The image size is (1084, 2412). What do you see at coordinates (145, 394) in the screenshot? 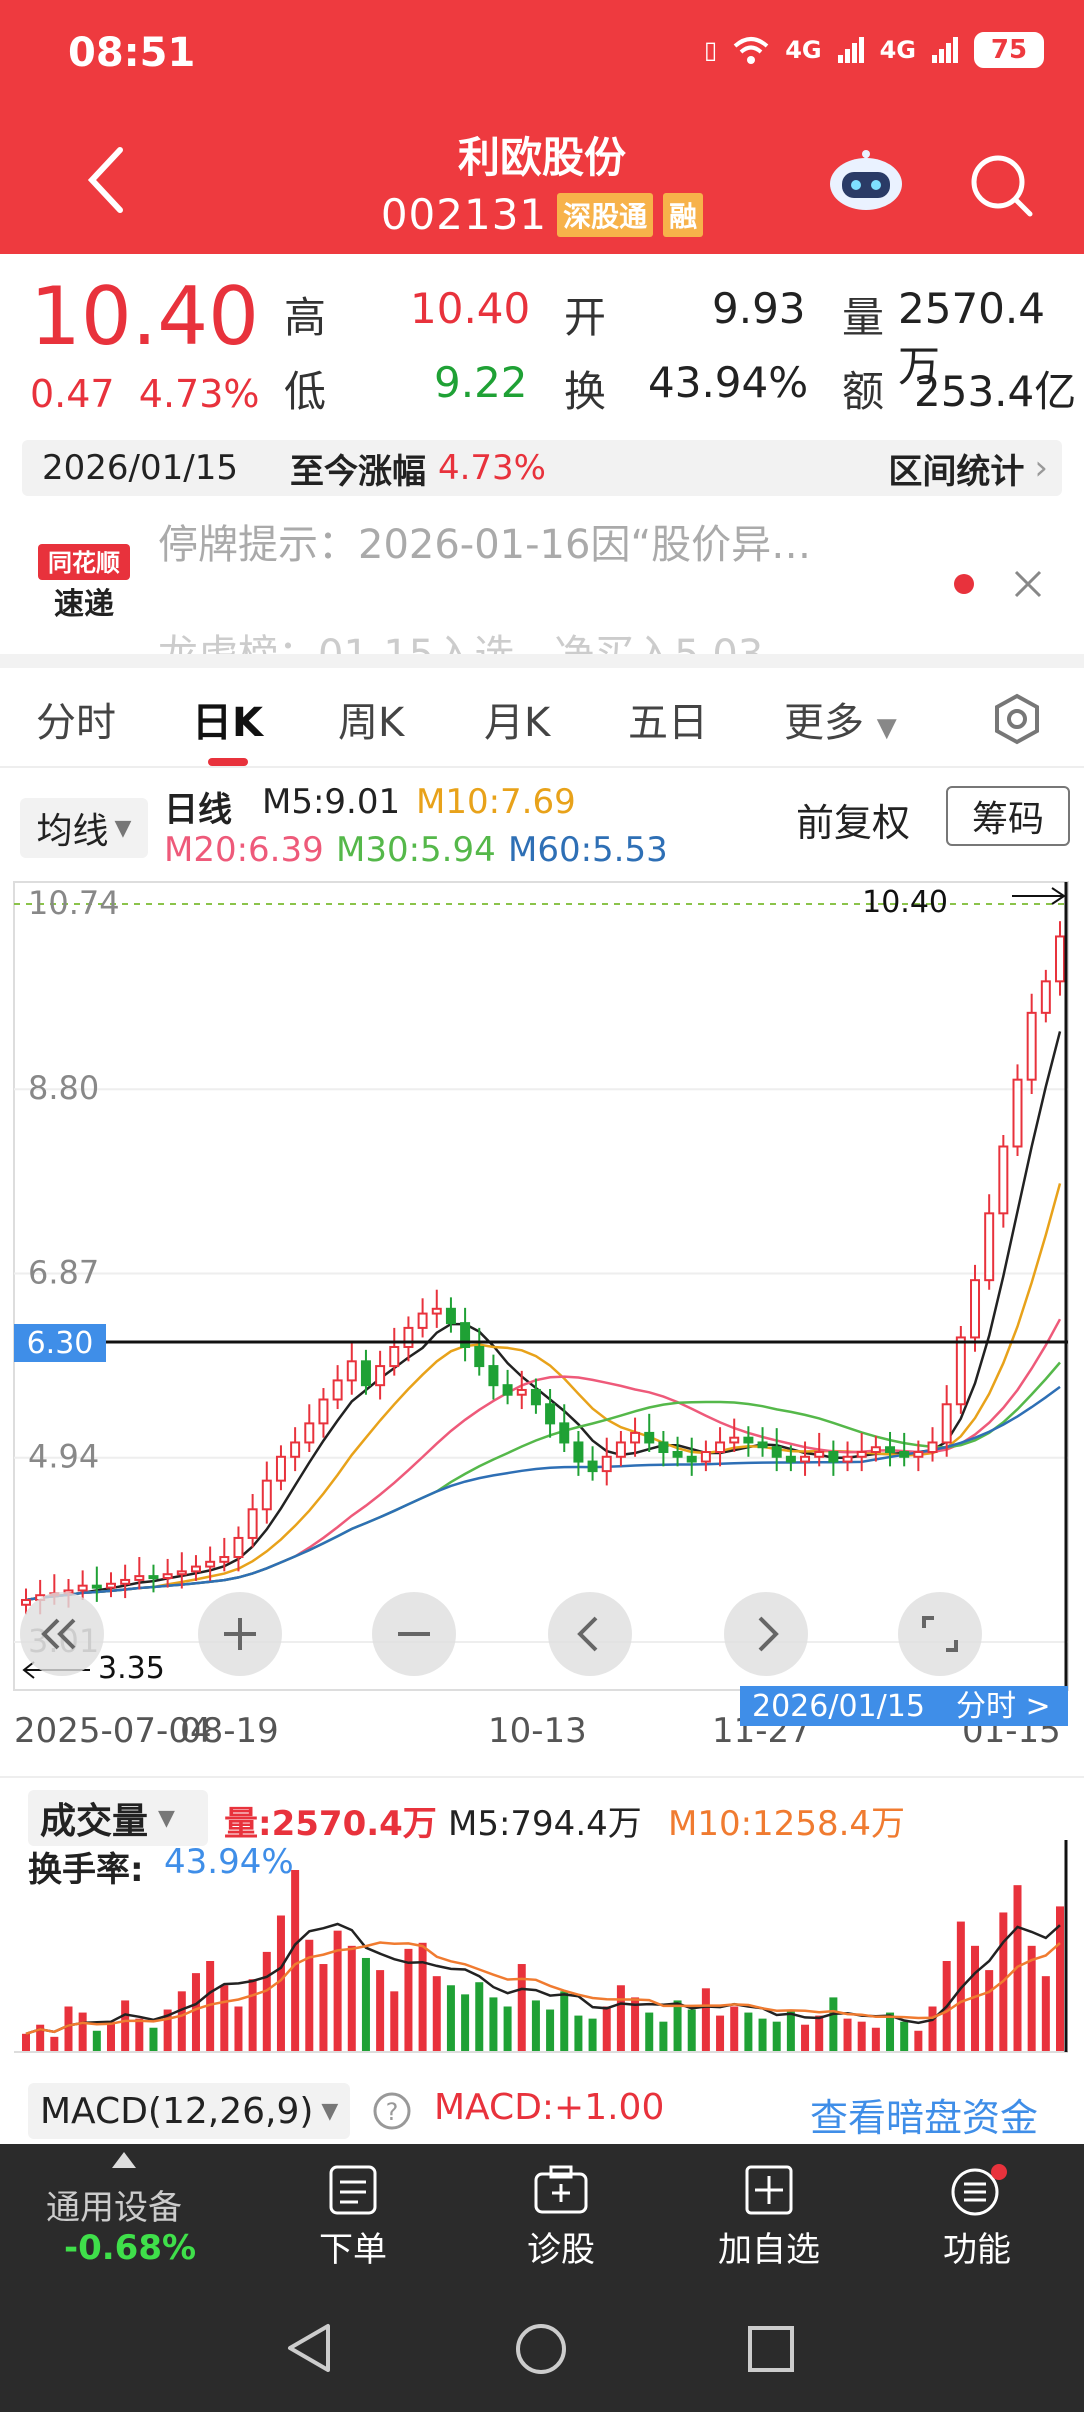
I see `price-change: 0.47 4.73%` at bounding box center [145, 394].